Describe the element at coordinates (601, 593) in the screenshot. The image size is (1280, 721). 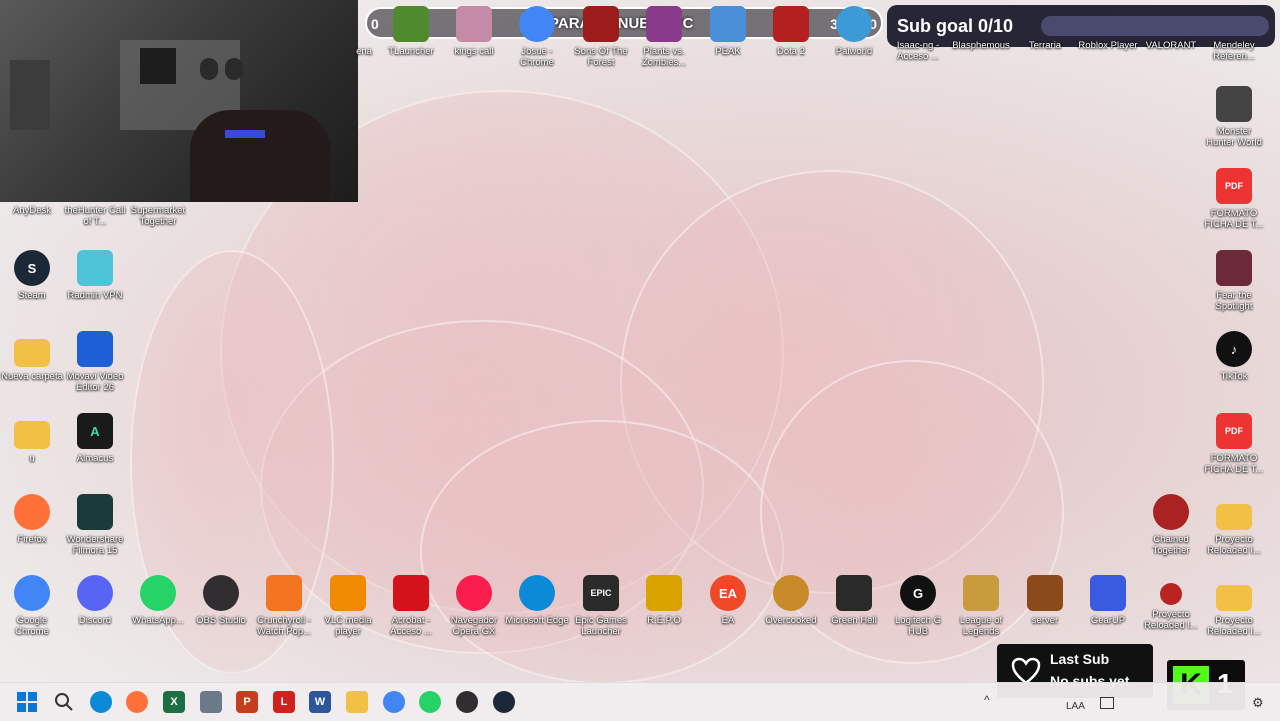
I see `epic-games-icon: EPIC` at that location.